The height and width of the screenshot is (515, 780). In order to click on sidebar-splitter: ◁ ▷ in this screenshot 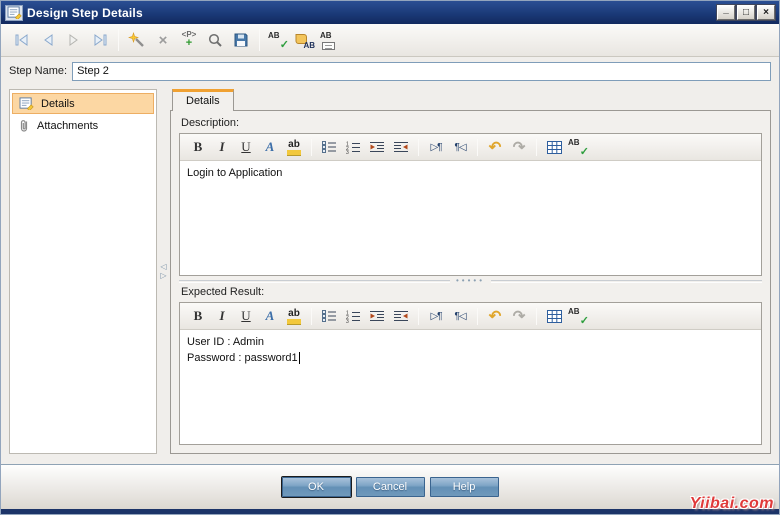, I will do `click(163, 271)`.